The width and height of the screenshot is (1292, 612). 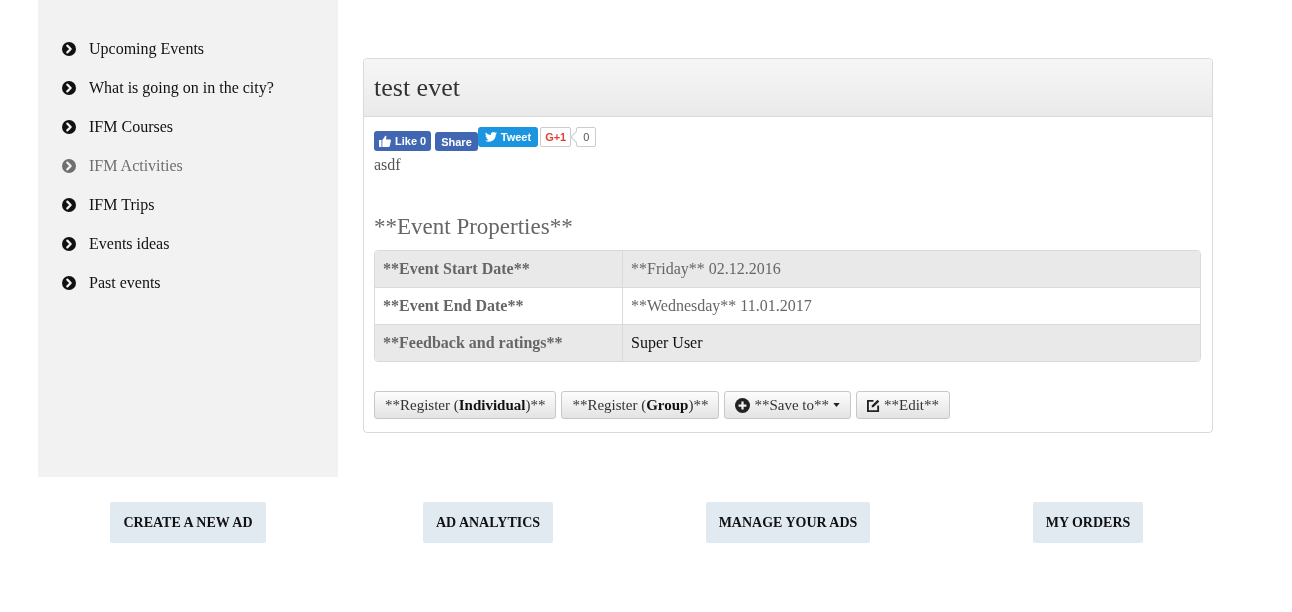 I want to click on property-value: **Wednesday** 11.01.2017, so click(x=721, y=306).